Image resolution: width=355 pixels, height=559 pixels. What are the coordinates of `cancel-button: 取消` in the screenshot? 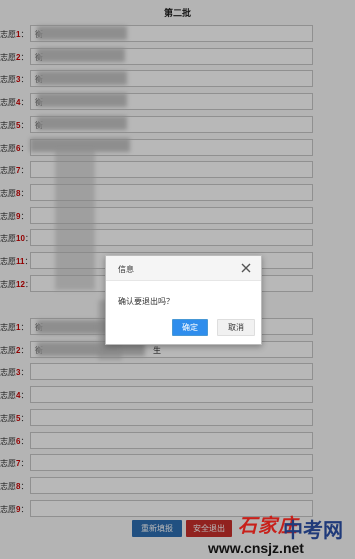 It's located at (236, 327).